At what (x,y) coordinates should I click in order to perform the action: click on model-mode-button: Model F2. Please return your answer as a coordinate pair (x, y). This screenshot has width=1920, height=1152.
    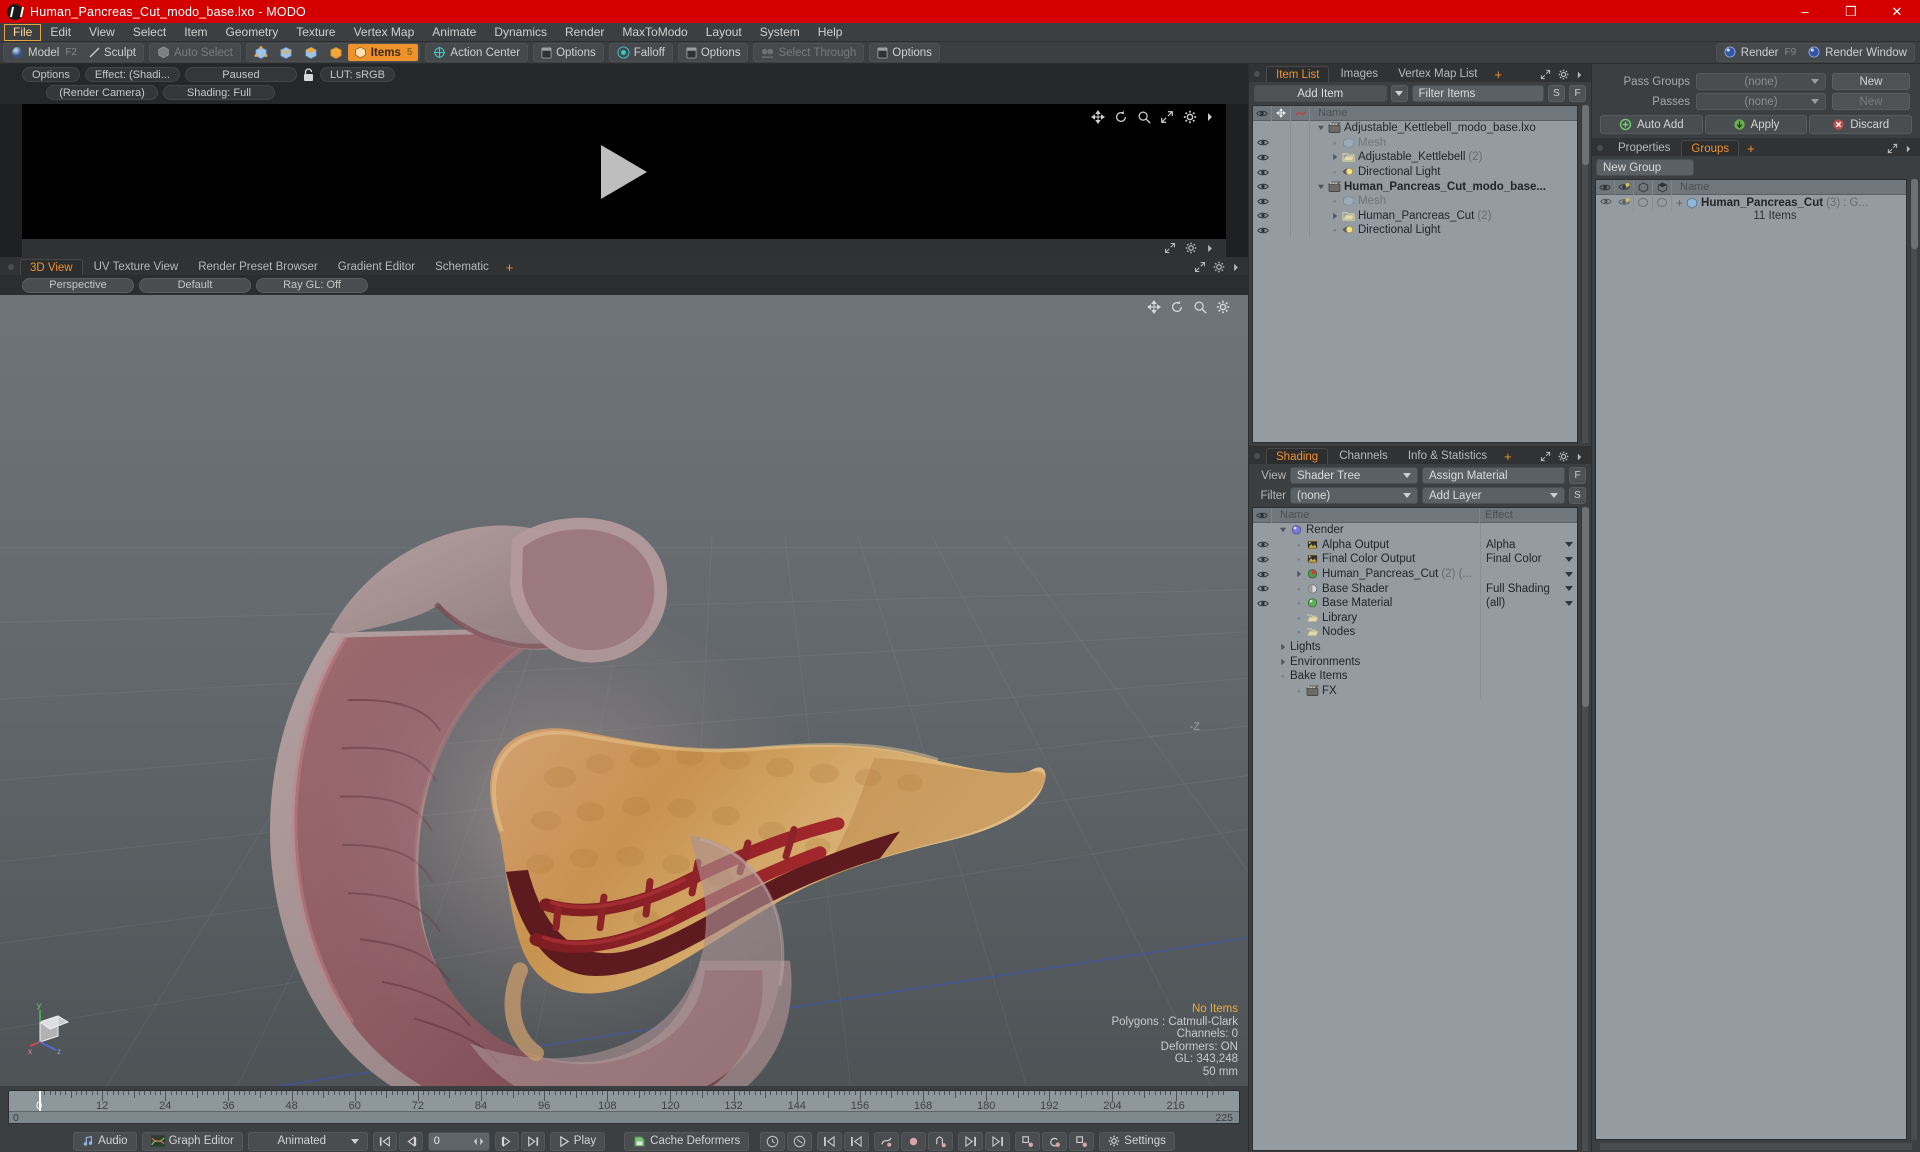
    Looking at the image, I should click on (44, 52).